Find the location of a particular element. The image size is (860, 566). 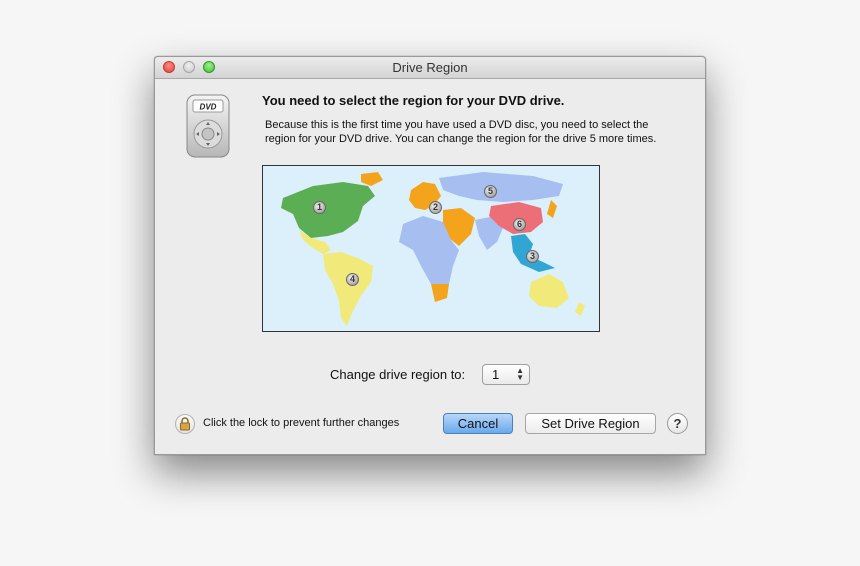

lock-button is located at coordinates (185, 424).